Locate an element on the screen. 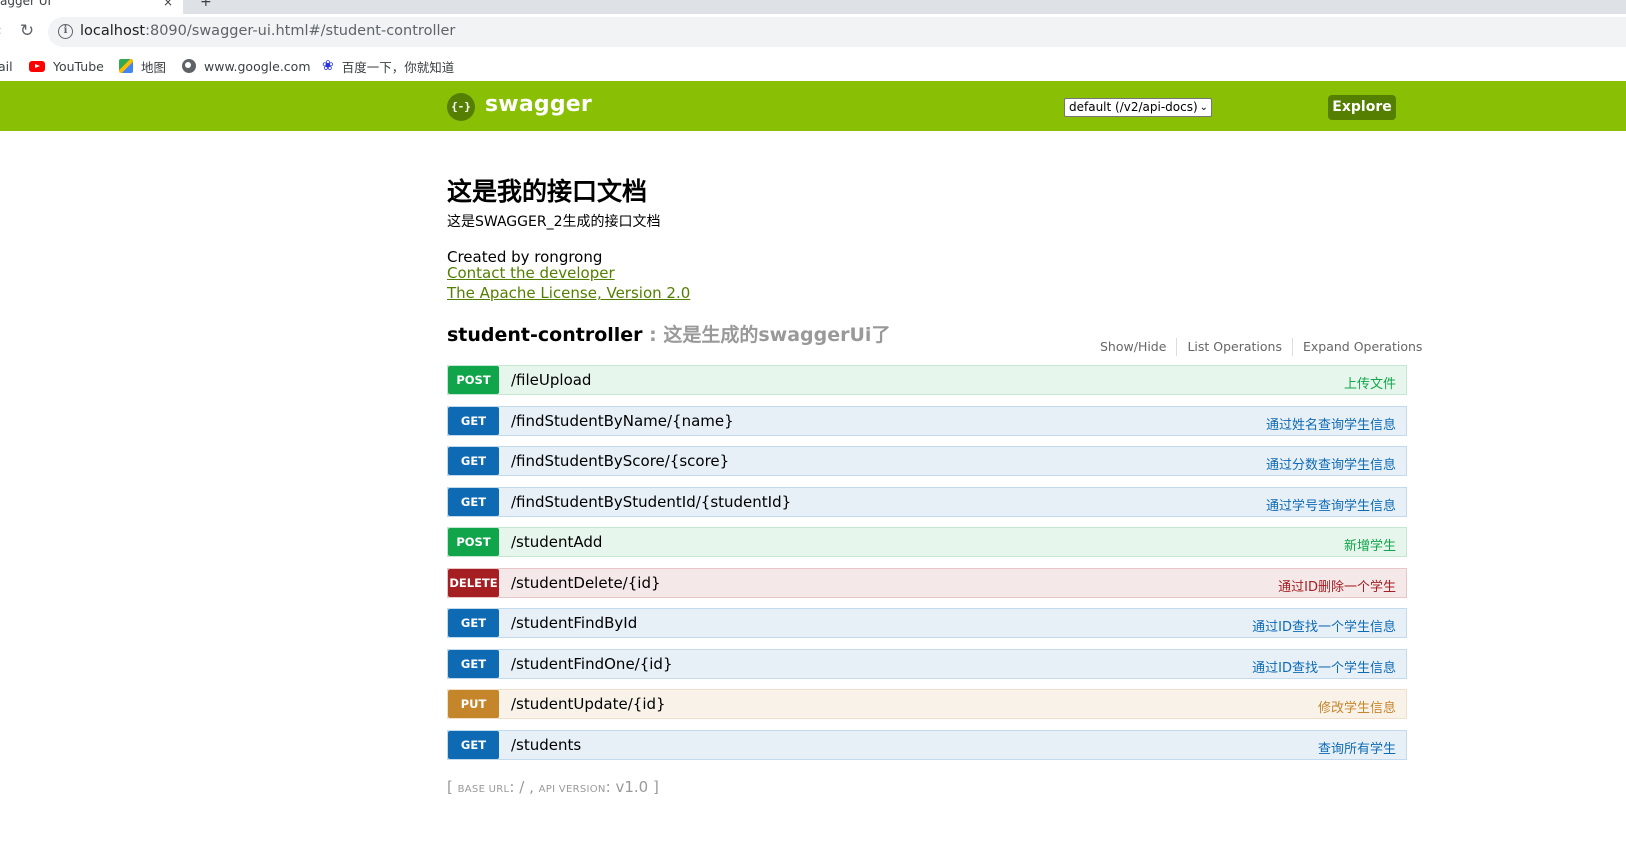 The width and height of the screenshot is (1626, 847). operation-row: DELETE /studentDelete/{id} 通过ID删除一个学生 is located at coordinates (927, 582).